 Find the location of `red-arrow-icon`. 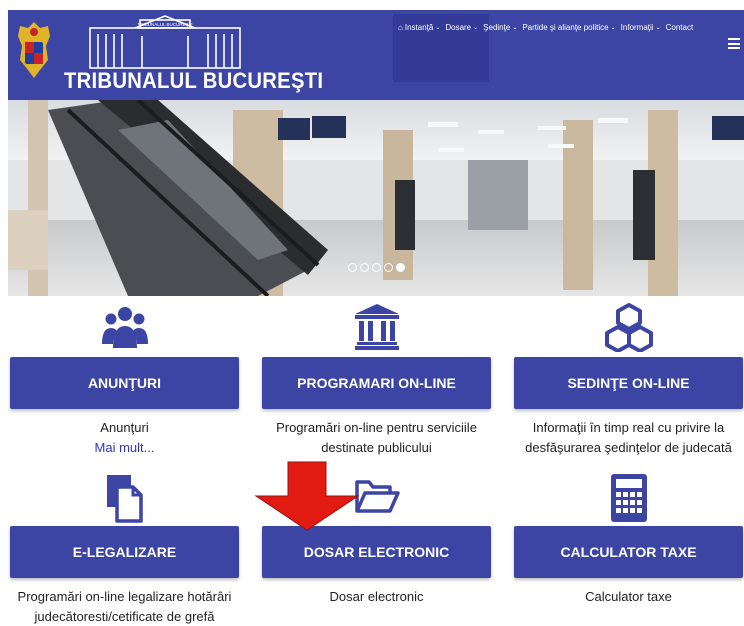

red-arrow-icon is located at coordinates (307, 496).